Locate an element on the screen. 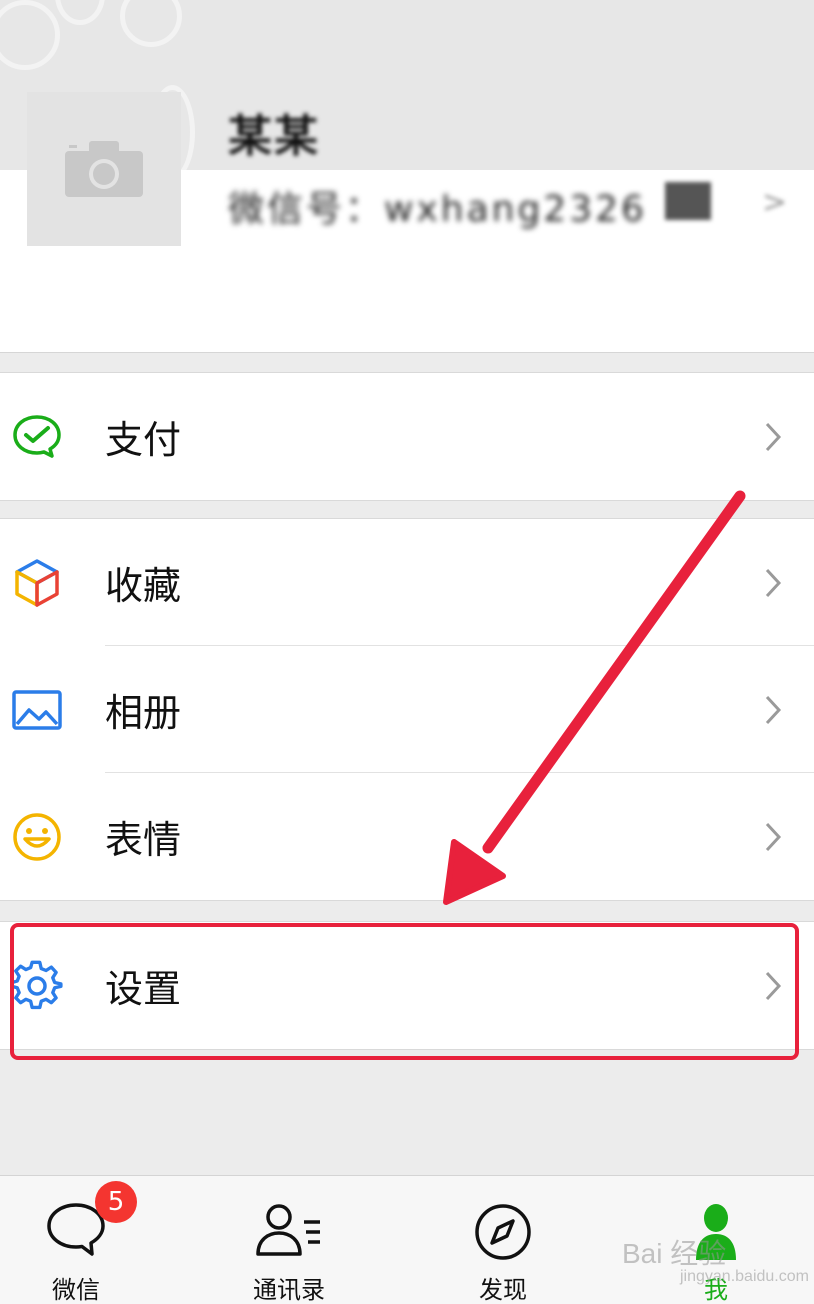 Image resolution: width=814 pixels, height=1304 pixels. menu-group-pay: 支付 is located at coordinates (407, 436).